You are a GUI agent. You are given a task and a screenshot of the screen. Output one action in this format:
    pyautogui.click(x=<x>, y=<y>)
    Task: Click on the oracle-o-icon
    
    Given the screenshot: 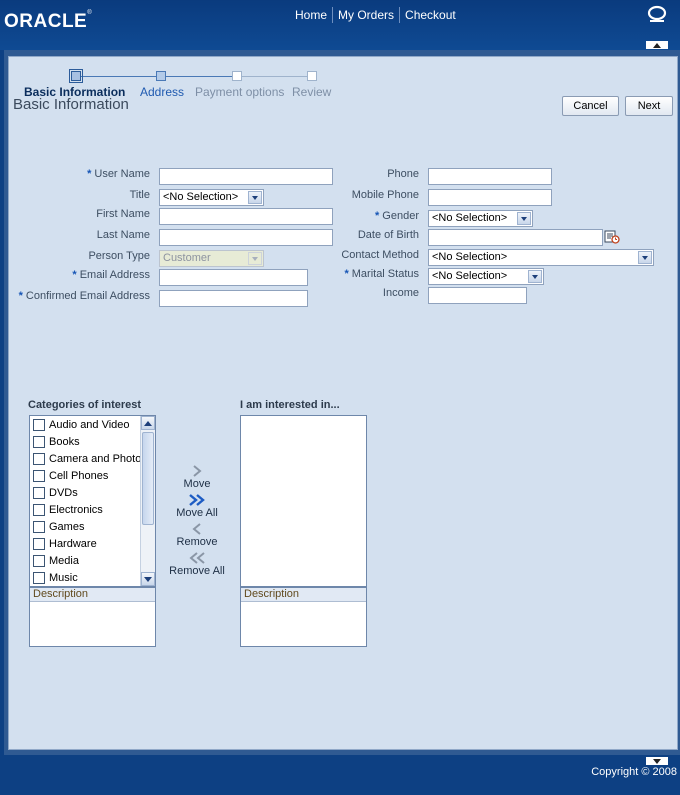 What is the action you would take?
    pyautogui.click(x=657, y=14)
    